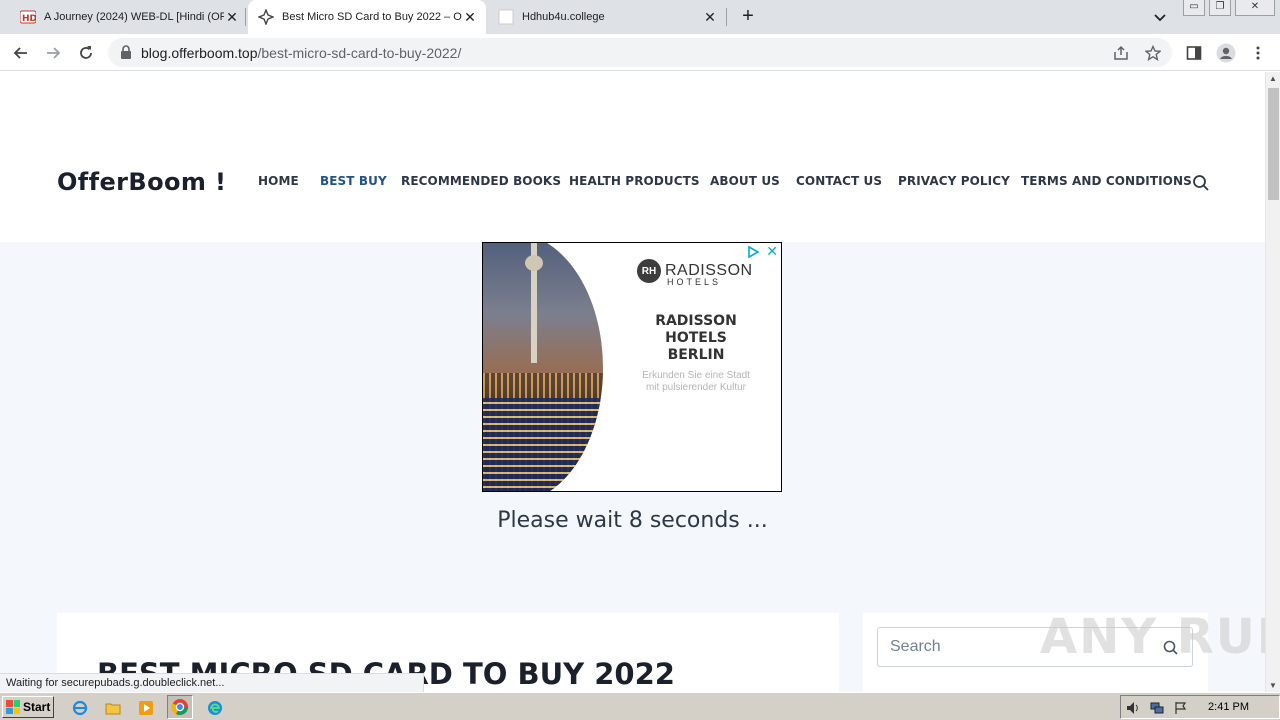 The height and width of the screenshot is (720, 1280). What do you see at coordinates (215, 708) in the screenshot?
I see `edge-icon` at bounding box center [215, 708].